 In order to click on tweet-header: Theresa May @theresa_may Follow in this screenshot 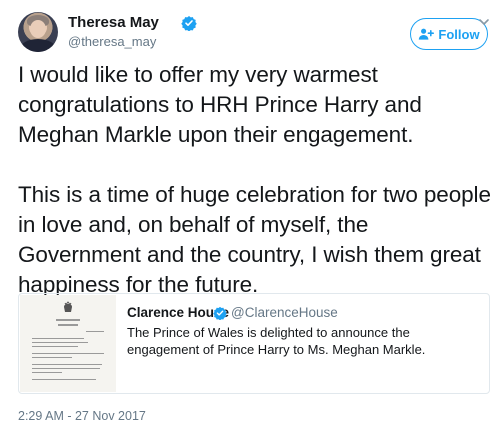, I will do `click(254, 34)`.